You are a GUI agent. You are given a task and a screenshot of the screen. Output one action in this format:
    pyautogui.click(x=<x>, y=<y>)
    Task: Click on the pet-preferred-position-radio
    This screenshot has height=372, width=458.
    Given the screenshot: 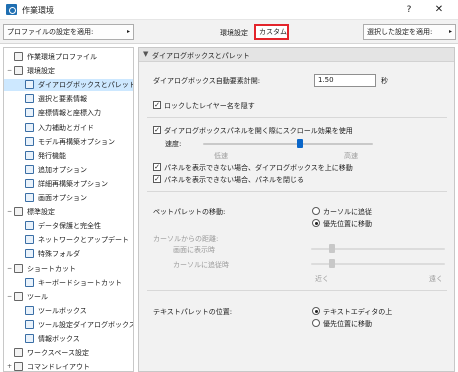 What is the action you would take?
    pyautogui.click(x=316, y=223)
    